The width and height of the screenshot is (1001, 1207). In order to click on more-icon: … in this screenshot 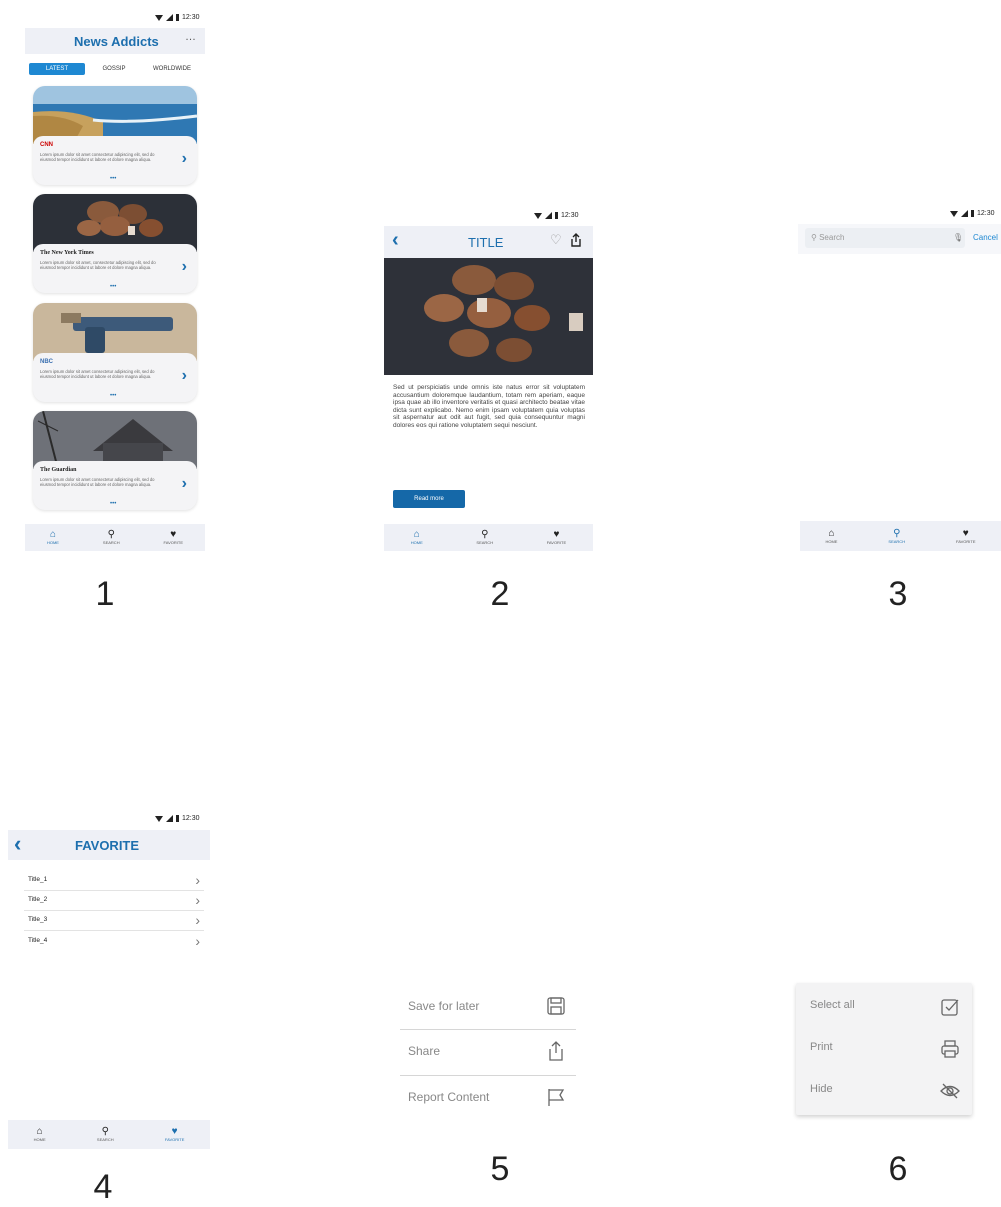, I will do `click(190, 37)`.